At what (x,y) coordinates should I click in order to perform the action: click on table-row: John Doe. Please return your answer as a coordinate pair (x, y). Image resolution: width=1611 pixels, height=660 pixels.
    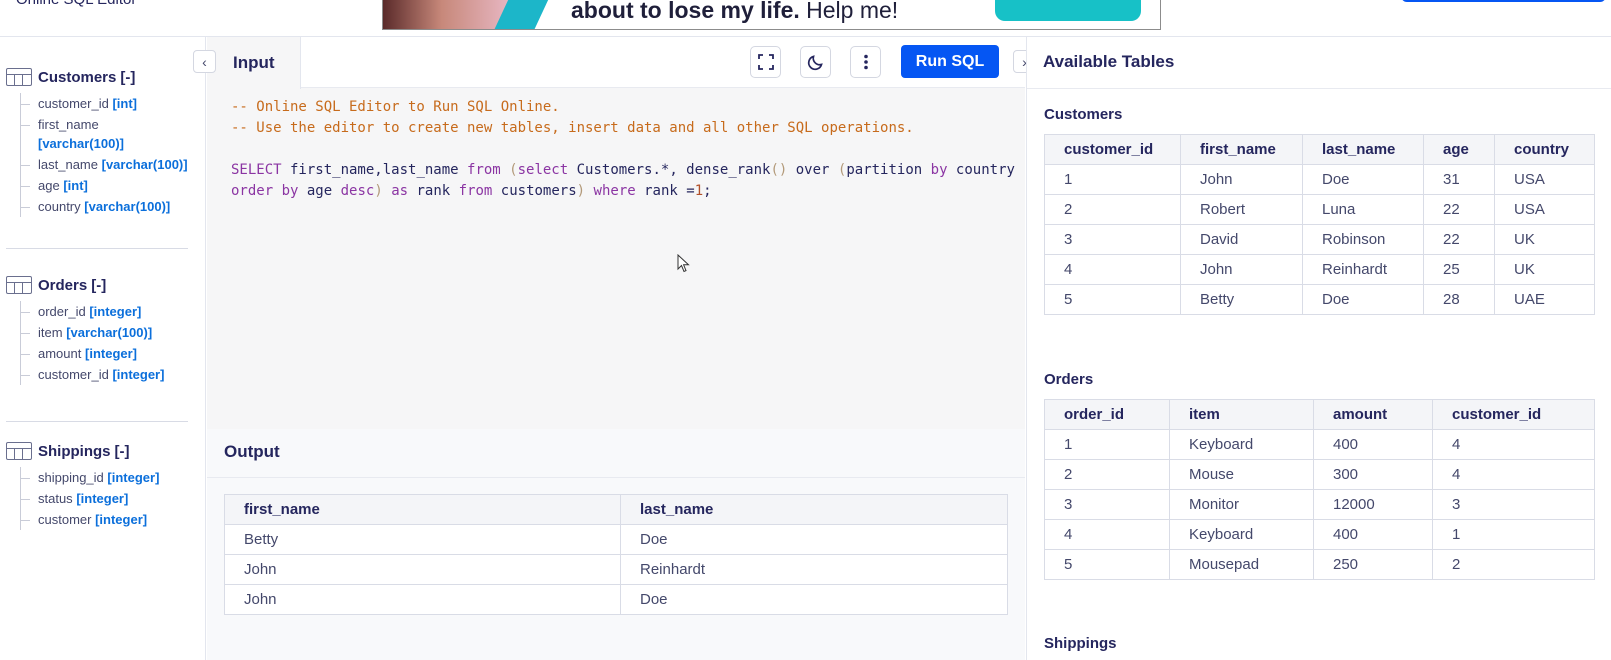
    Looking at the image, I should click on (616, 599).